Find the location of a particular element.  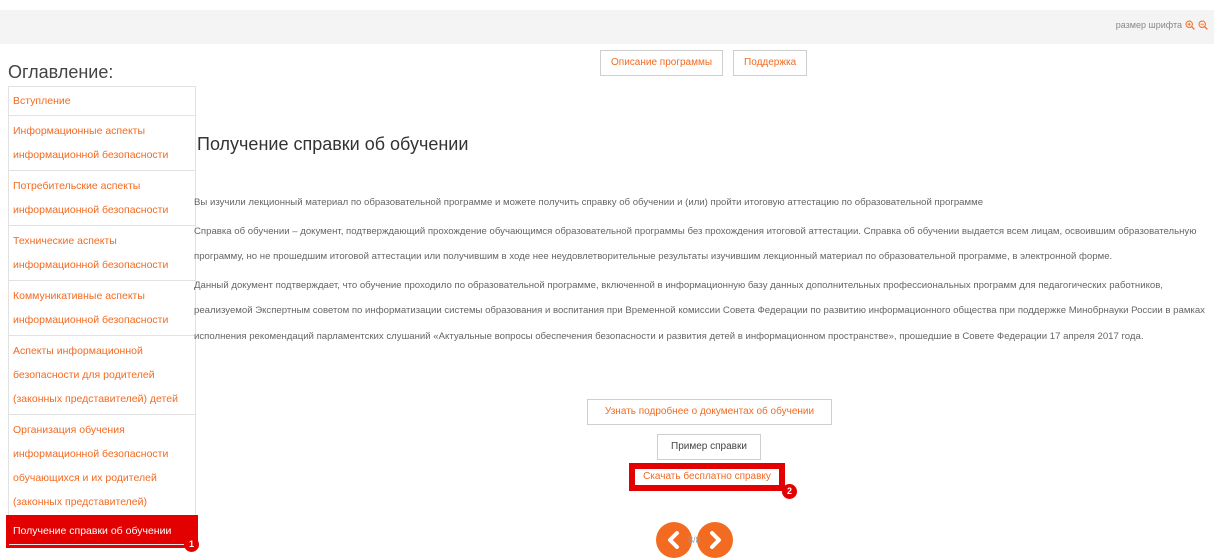

zoom-out-icon is located at coordinates (1203, 25).